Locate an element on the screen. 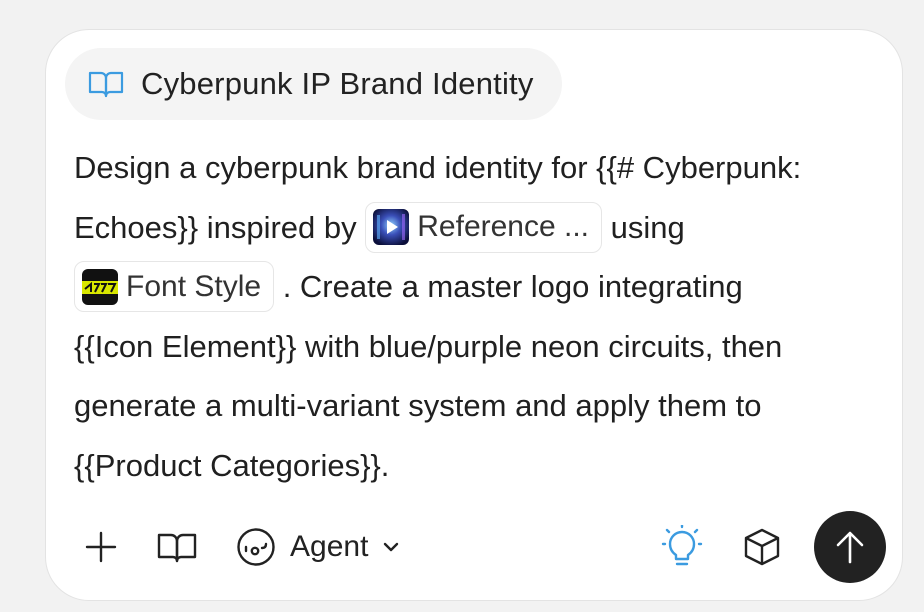  video-thumbnail is located at coordinates (391, 227).